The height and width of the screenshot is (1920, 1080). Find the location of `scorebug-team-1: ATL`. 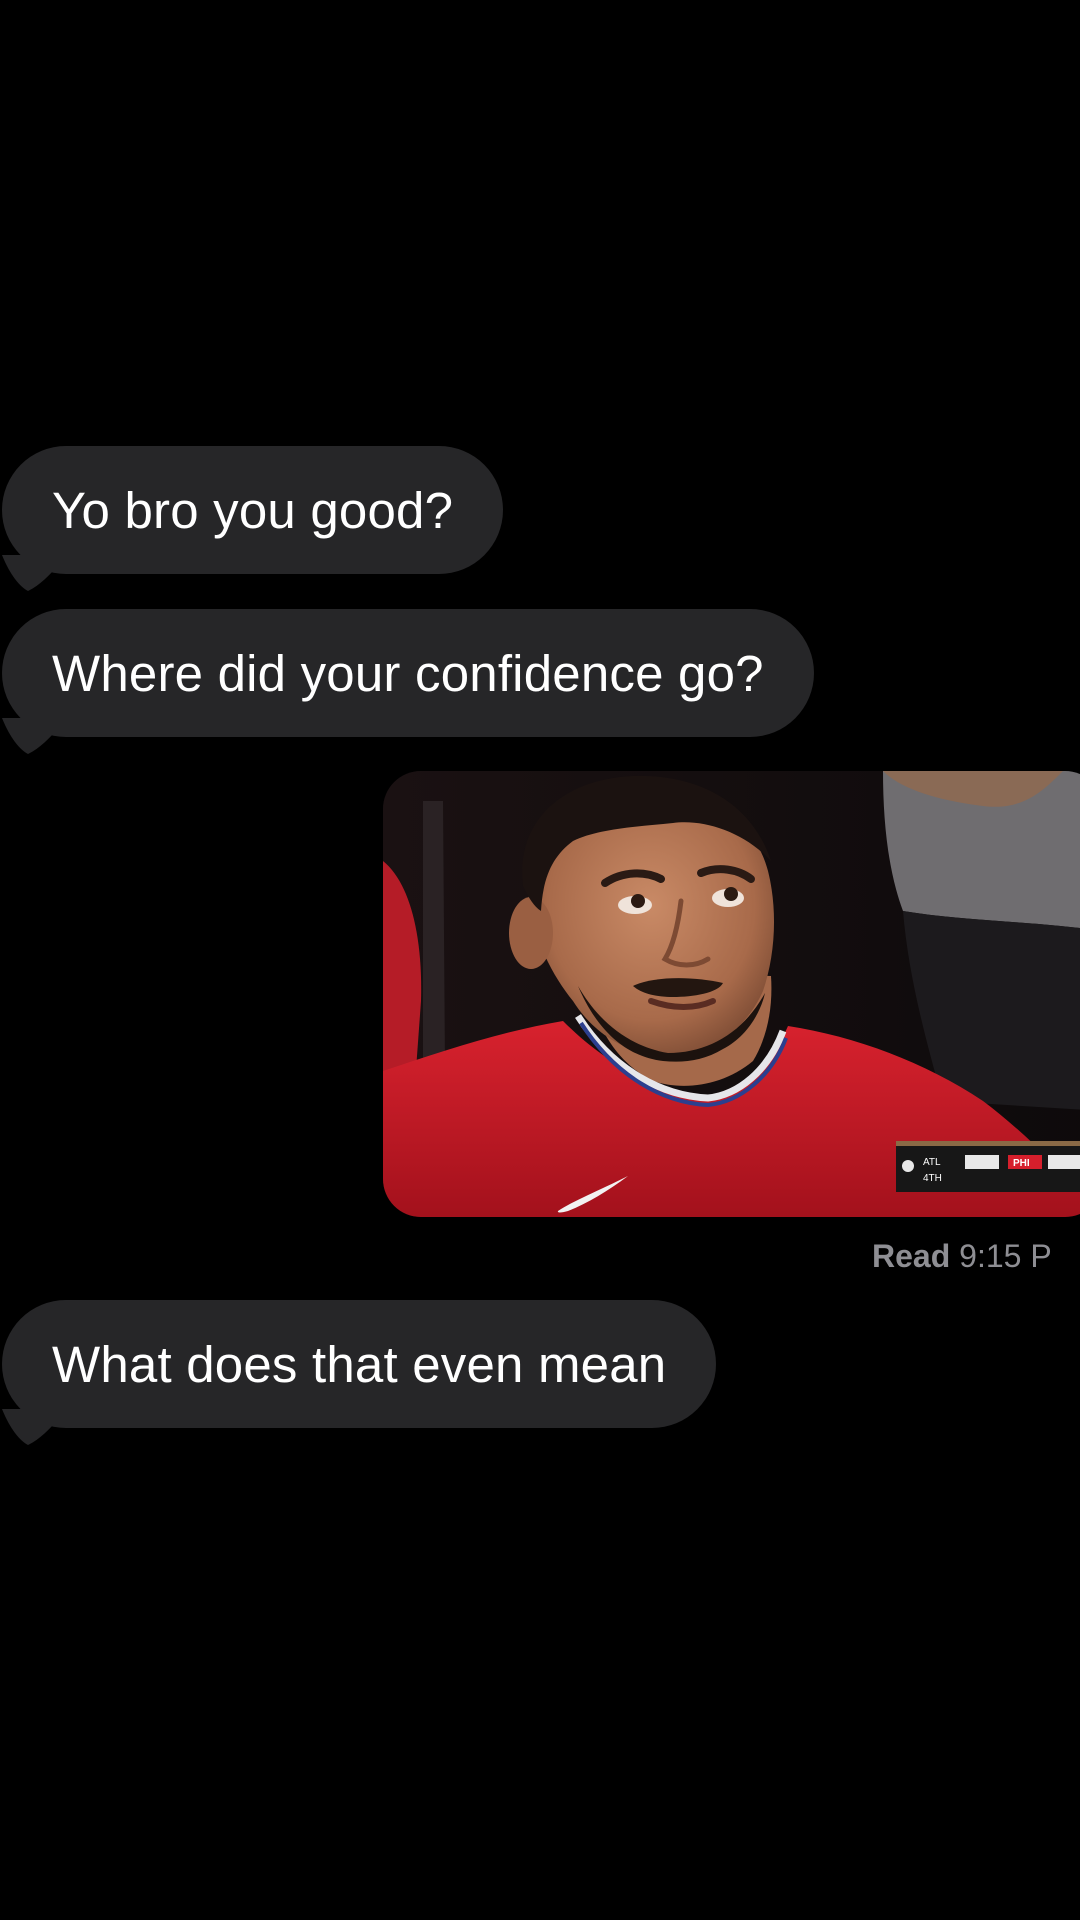

scorebug-team-1: ATL is located at coordinates (932, 1162).